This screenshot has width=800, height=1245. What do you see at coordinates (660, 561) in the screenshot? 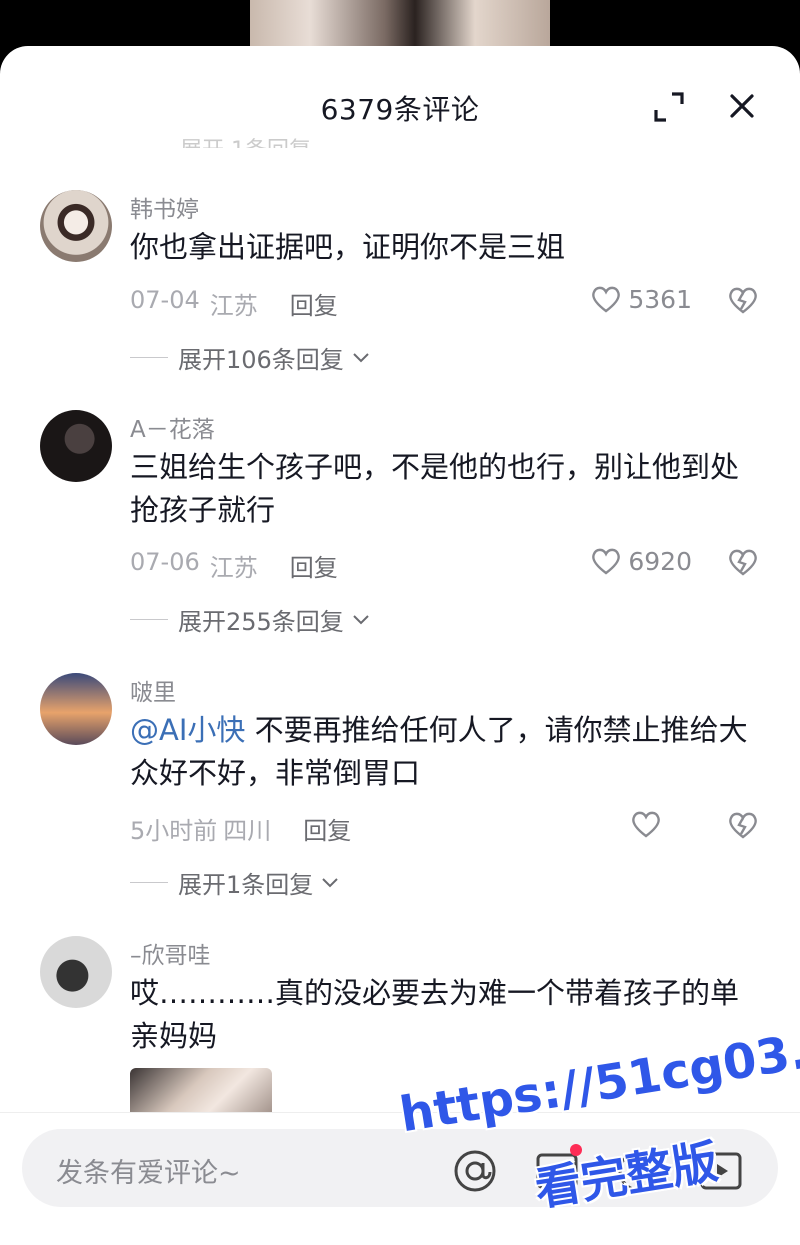
I see `like-count: 6920` at bounding box center [660, 561].